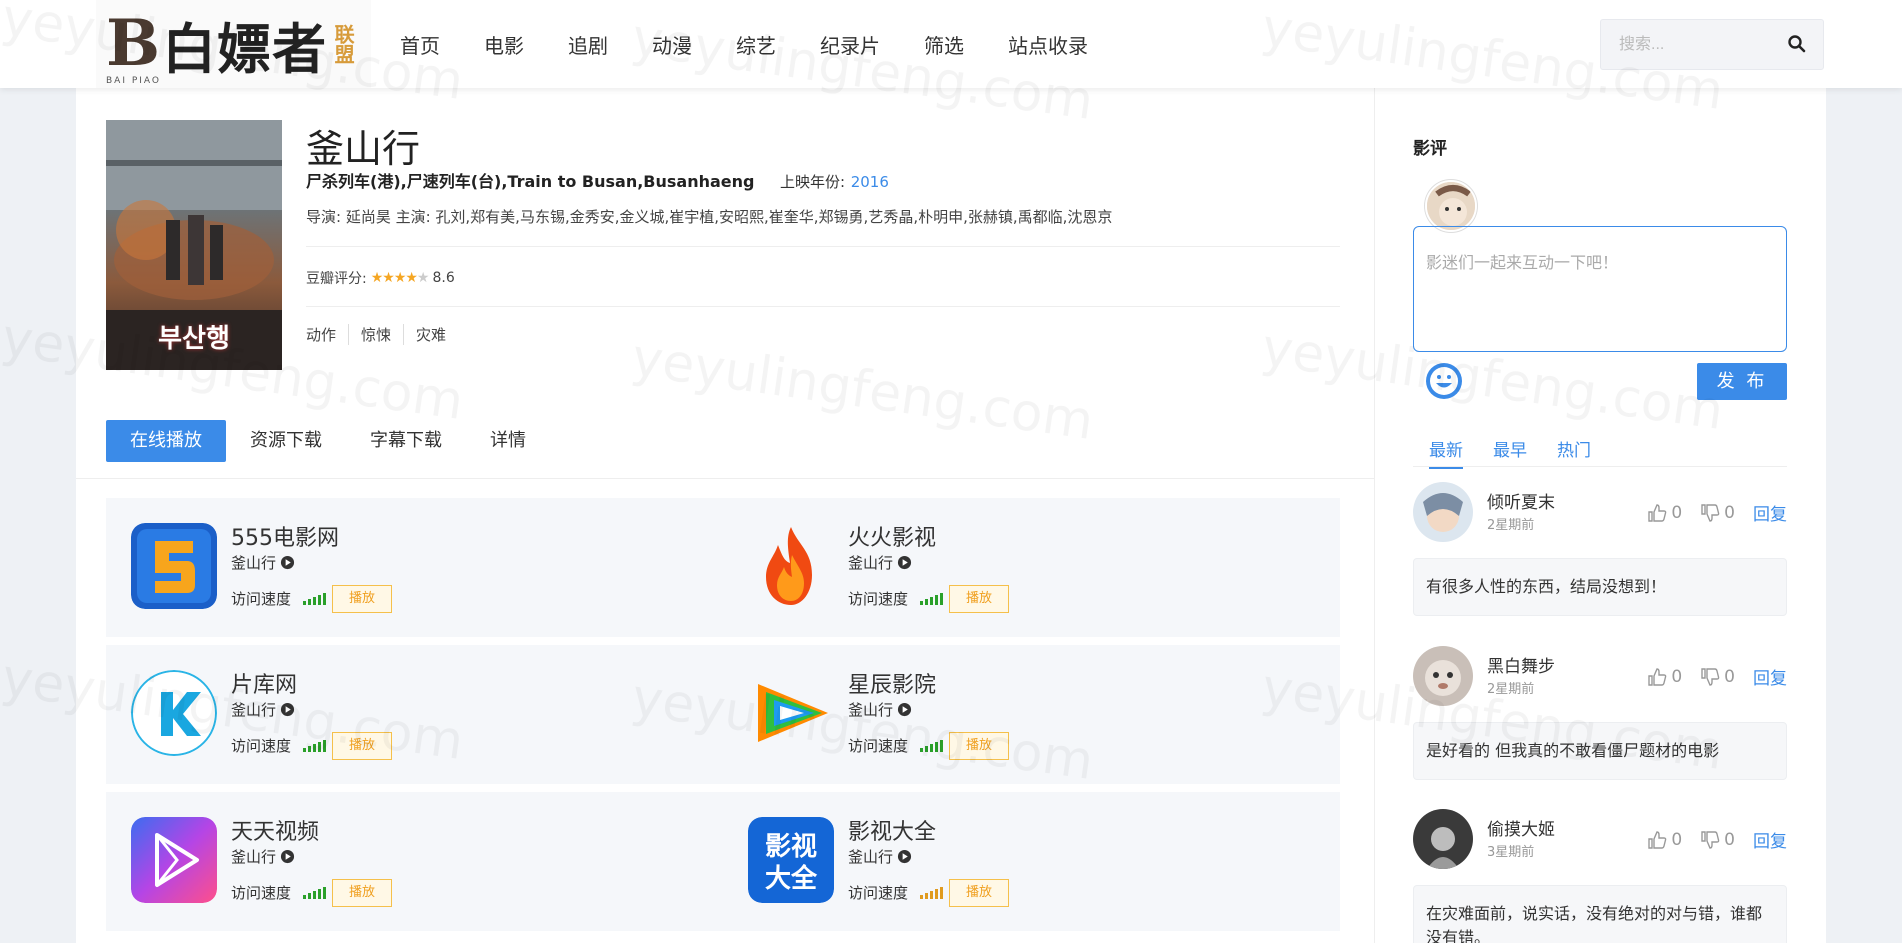  What do you see at coordinates (1521, 827) in the screenshot?
I see `comment-username: 偷摸大姬` at bounding box center [1521, 827].